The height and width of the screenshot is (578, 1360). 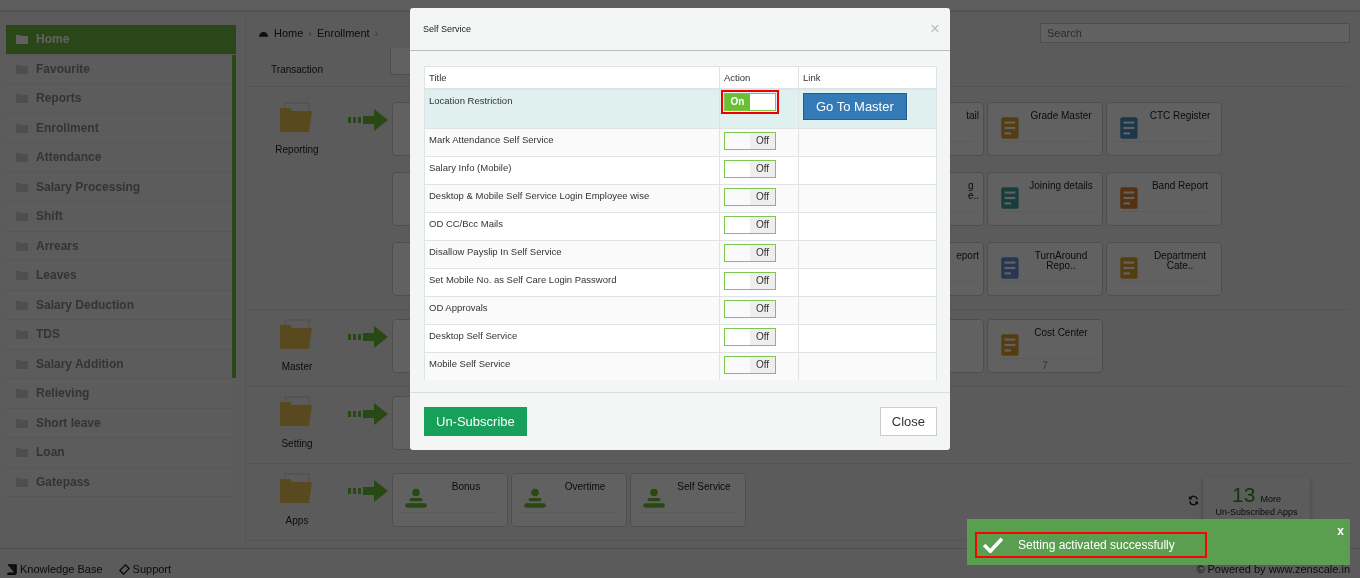 What do you see at coordinates (297, 69) in the screenshot?
I see `section-label: Transaction` at bounding box center [297, 69].